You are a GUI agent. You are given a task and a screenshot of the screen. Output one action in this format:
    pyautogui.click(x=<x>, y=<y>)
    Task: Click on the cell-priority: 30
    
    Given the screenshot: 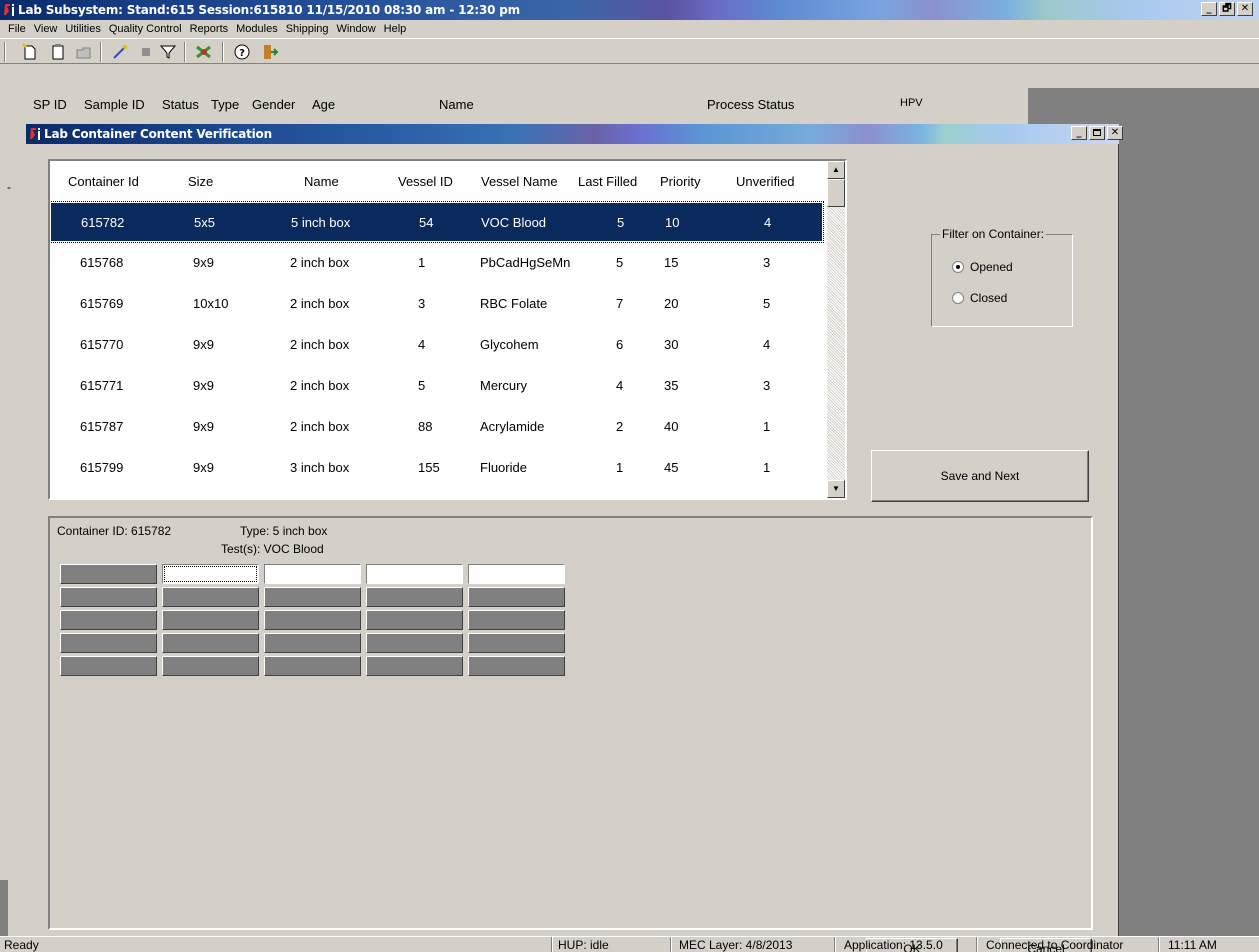 What is the action you would take?
    pyautogui.click(x=671, y=344)
    